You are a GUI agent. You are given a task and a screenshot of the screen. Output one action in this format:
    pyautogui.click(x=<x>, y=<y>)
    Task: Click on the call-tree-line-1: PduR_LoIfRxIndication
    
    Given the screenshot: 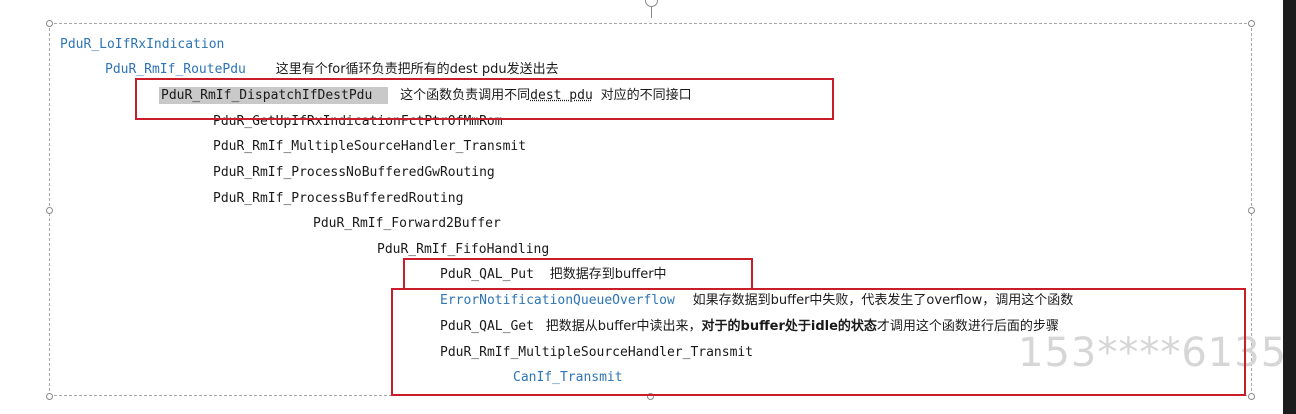 What is the action you would take?
    pyautogui.click(x=142, y=45)
    